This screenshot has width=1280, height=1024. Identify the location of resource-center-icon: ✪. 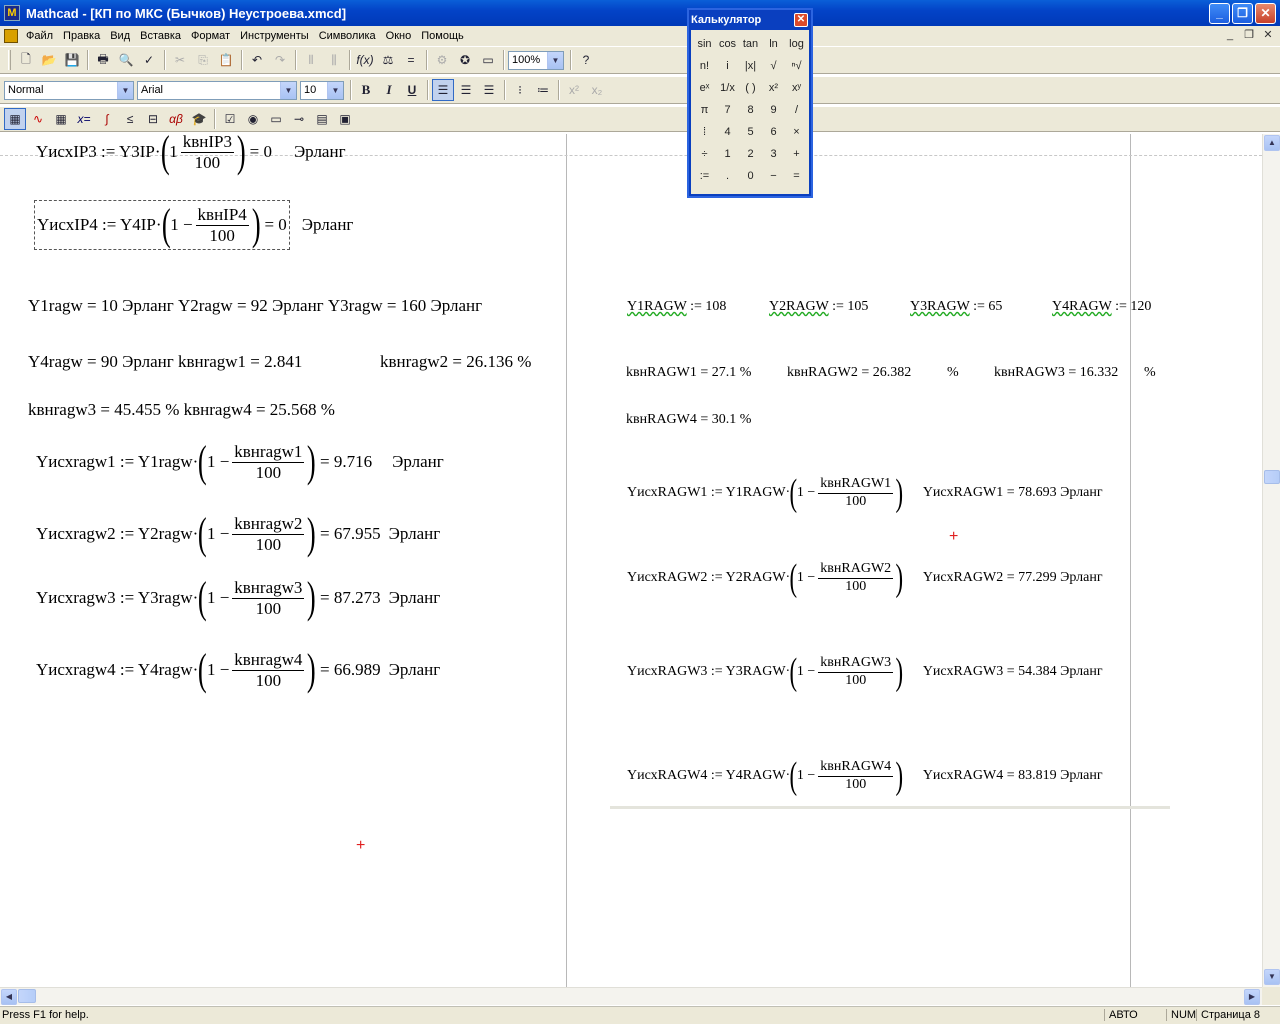
(465, 60).